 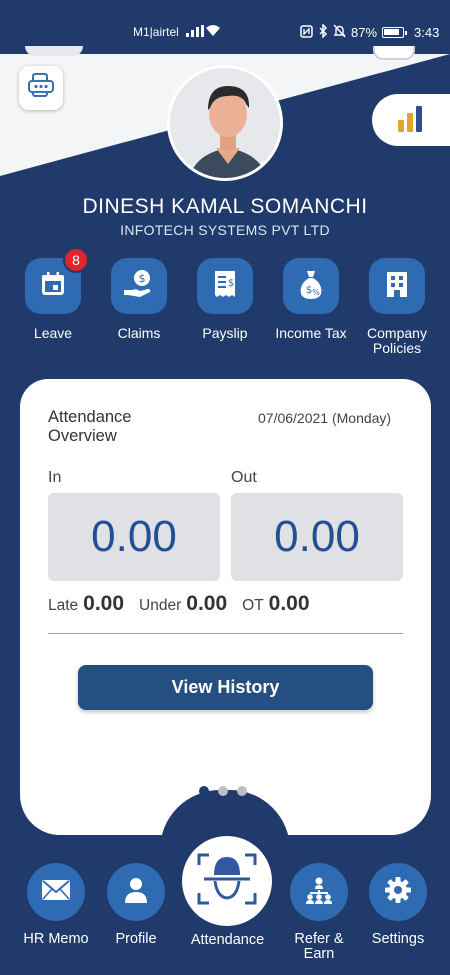 What do you see at coordinates (306, 32) in the screenshot?
I see `nfc-icon` at bounding box center [306, 32].